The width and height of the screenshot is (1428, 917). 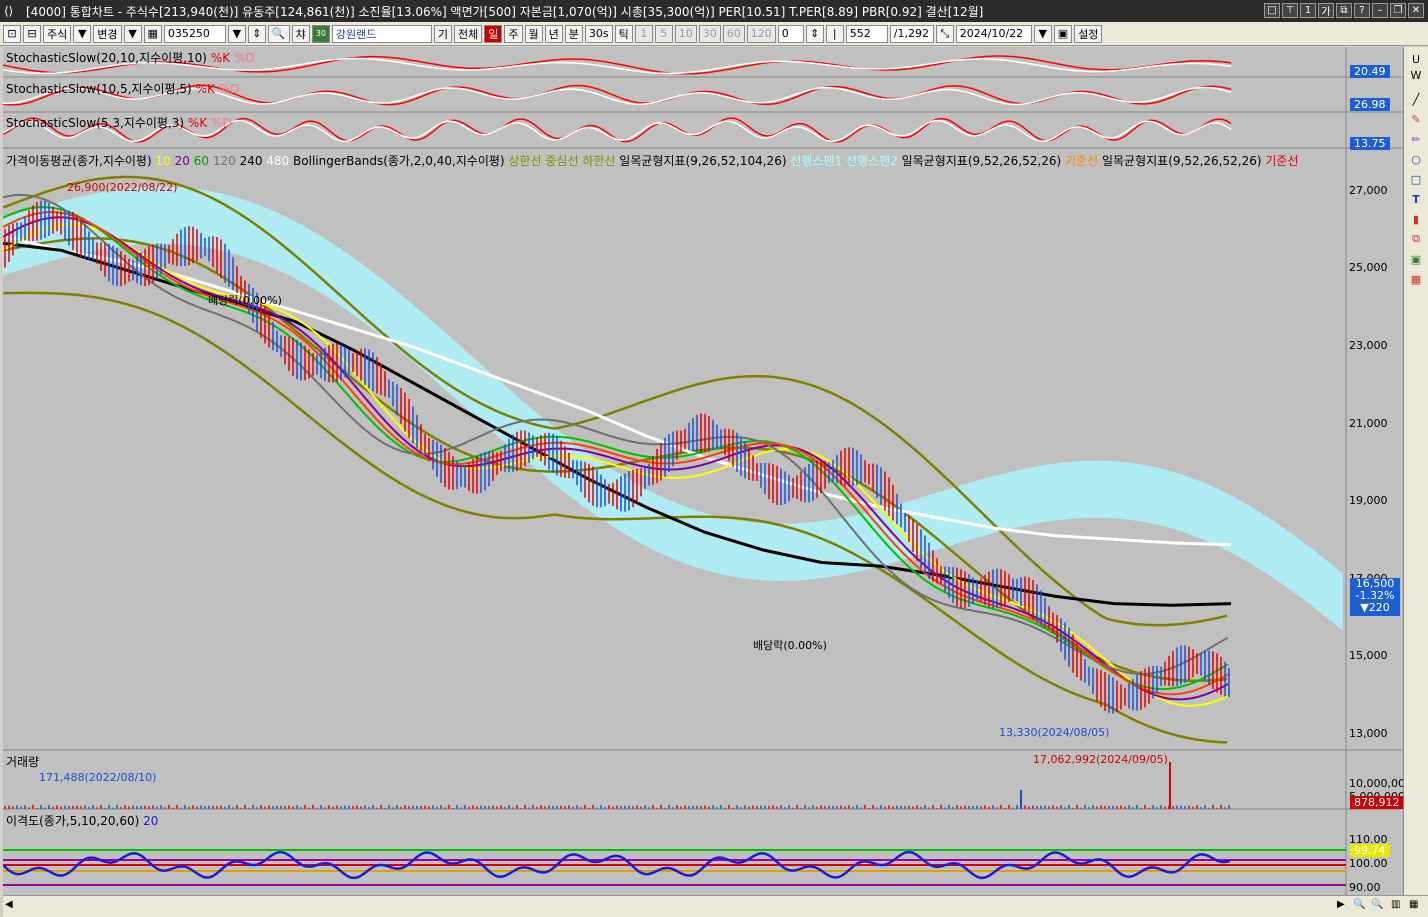 I want to click on period-month: 월, so click(x=533, y=33).